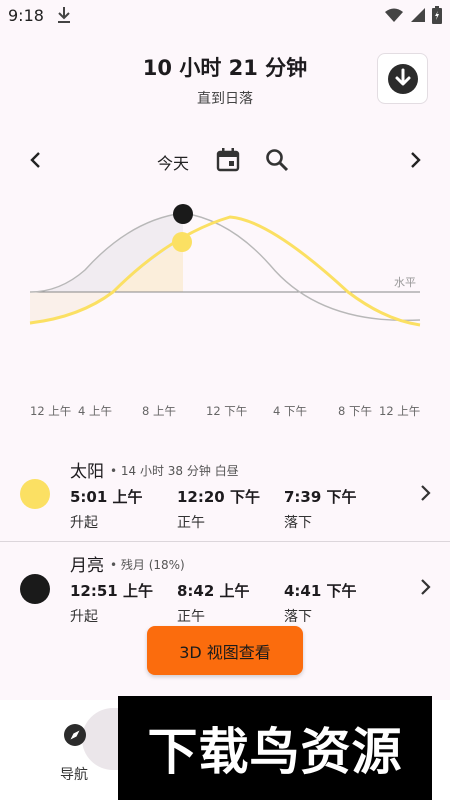 This screenshot has width=450, height=800. What do you see at coordinates (275, 748) in the screenshot?
I see `watermark-logo: 下载鸟资源` at bounding box center [275, 748].